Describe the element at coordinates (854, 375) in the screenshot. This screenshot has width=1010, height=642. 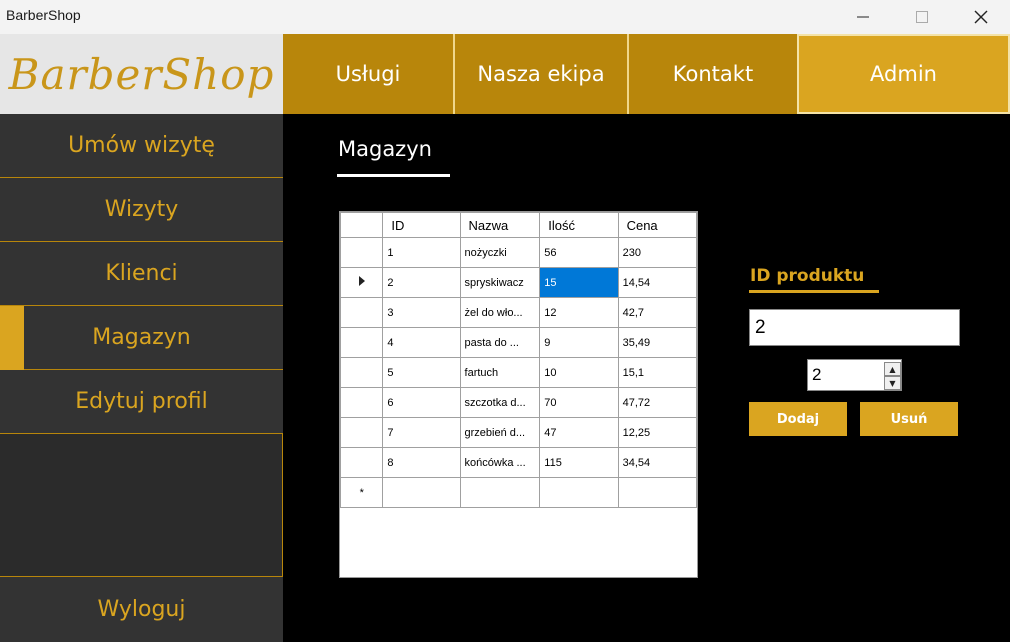
I see `quantity-stepper: 2 ▲ ▼` at that location.